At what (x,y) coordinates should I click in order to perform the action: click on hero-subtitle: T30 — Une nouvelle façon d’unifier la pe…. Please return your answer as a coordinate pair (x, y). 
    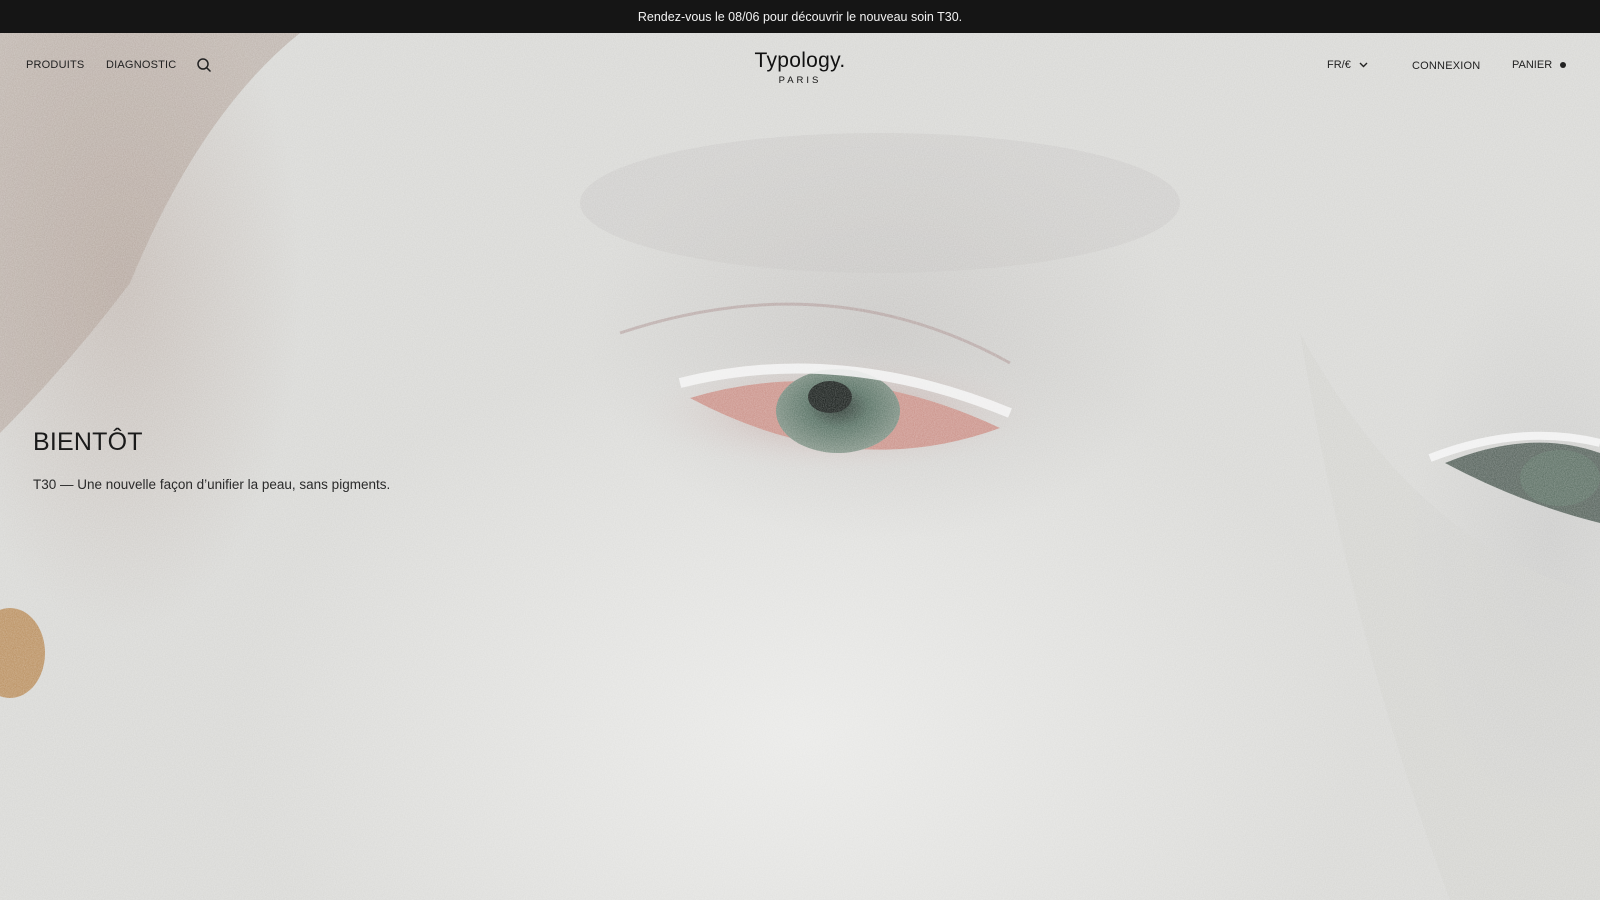
    Looking at the image, I should click on (212, 484).